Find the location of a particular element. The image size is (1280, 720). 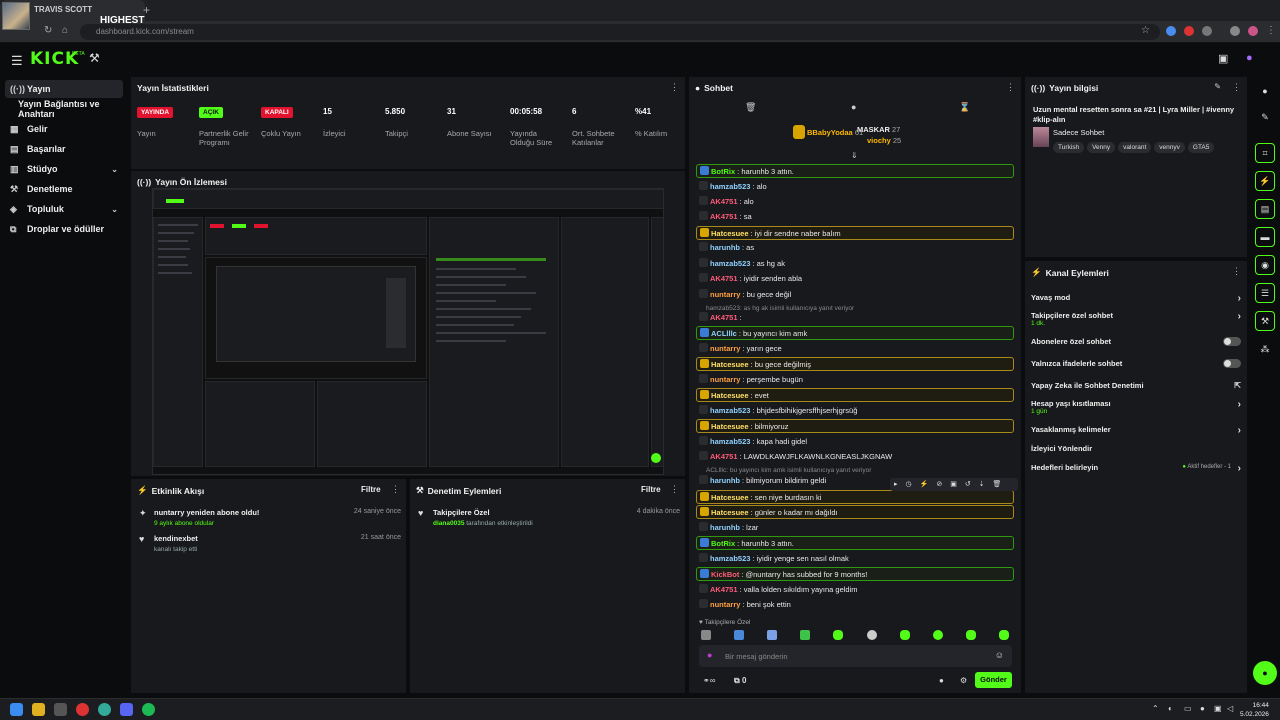

reload-icon: ↻ is located at coordinates (48, 30).